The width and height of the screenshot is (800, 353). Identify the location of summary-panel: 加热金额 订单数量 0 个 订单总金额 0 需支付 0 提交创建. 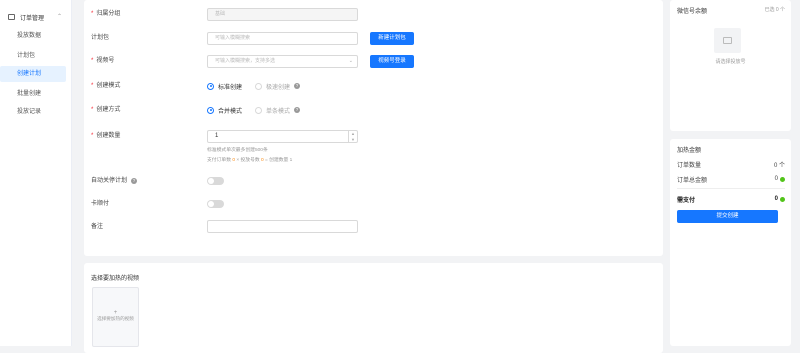
(730, 242).